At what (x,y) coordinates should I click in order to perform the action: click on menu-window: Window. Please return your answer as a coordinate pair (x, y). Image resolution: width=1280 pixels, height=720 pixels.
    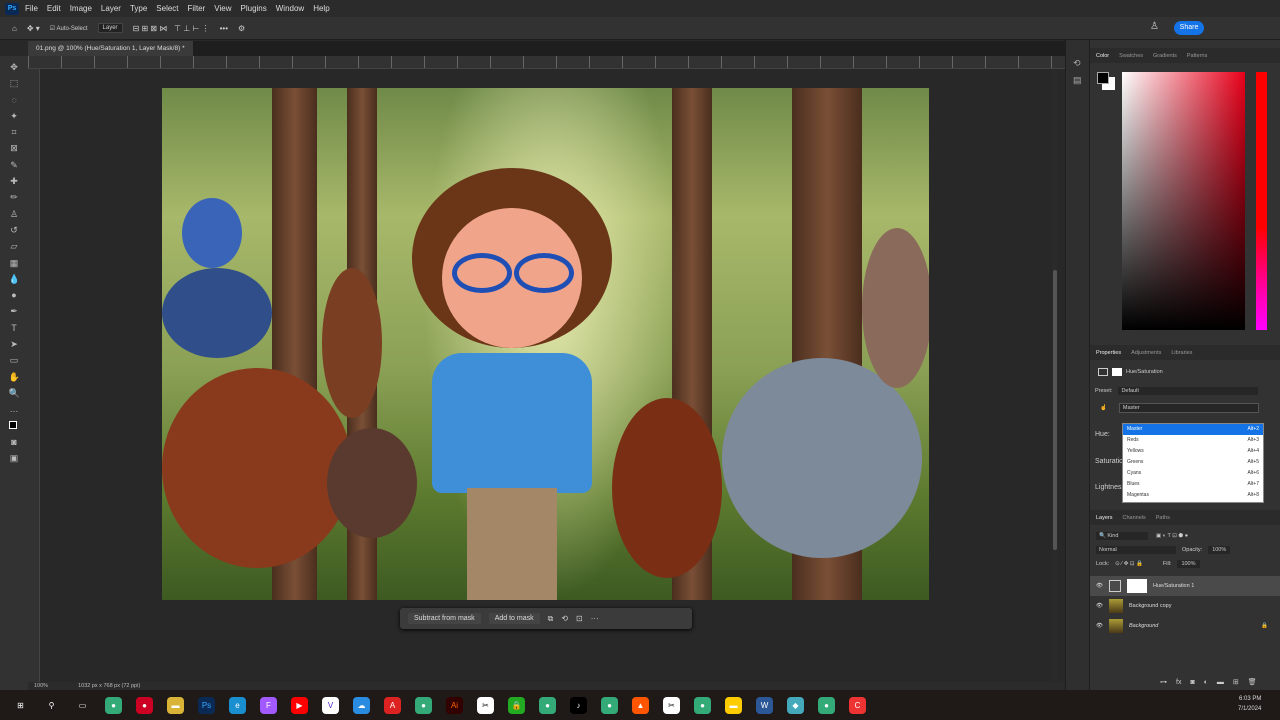
    Looking at the image, I should click on (290, 8).